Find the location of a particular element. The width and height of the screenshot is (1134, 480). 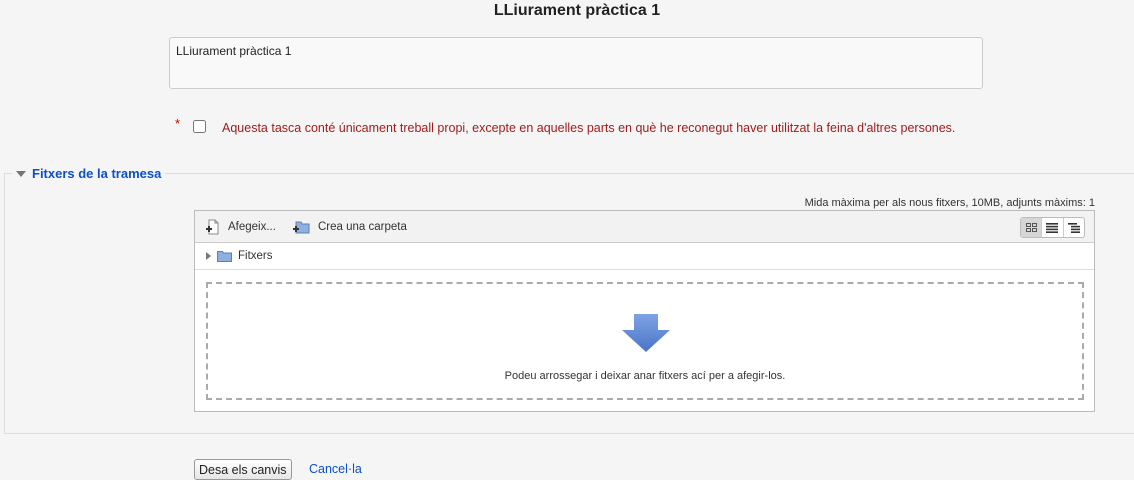

grid-icon is located at coordinates (1031, 227).